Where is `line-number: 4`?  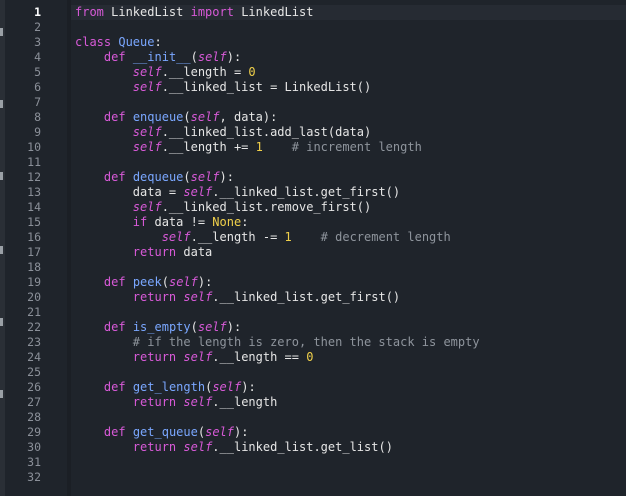
line-number: 4 is located at coordinates (37, 57).